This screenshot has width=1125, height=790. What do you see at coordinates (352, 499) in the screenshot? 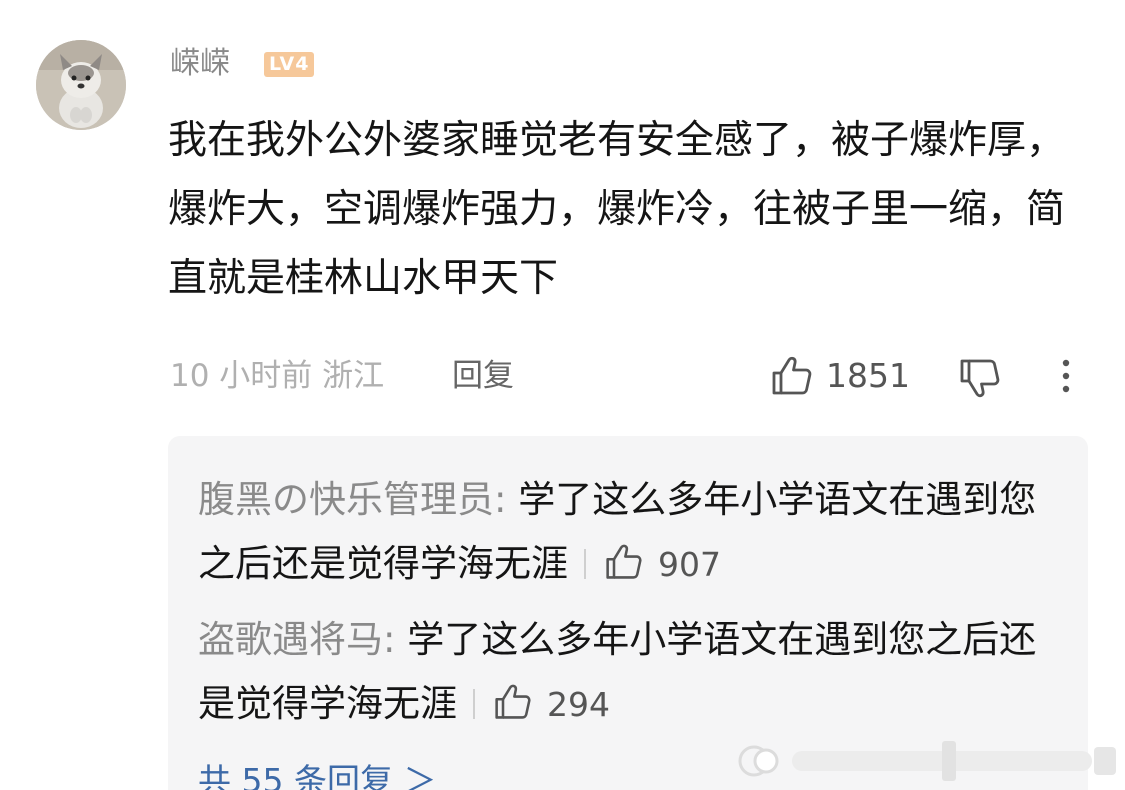
I see `reply-author: 腹黑の快乐管理员:` at bounding box center [352, 499].